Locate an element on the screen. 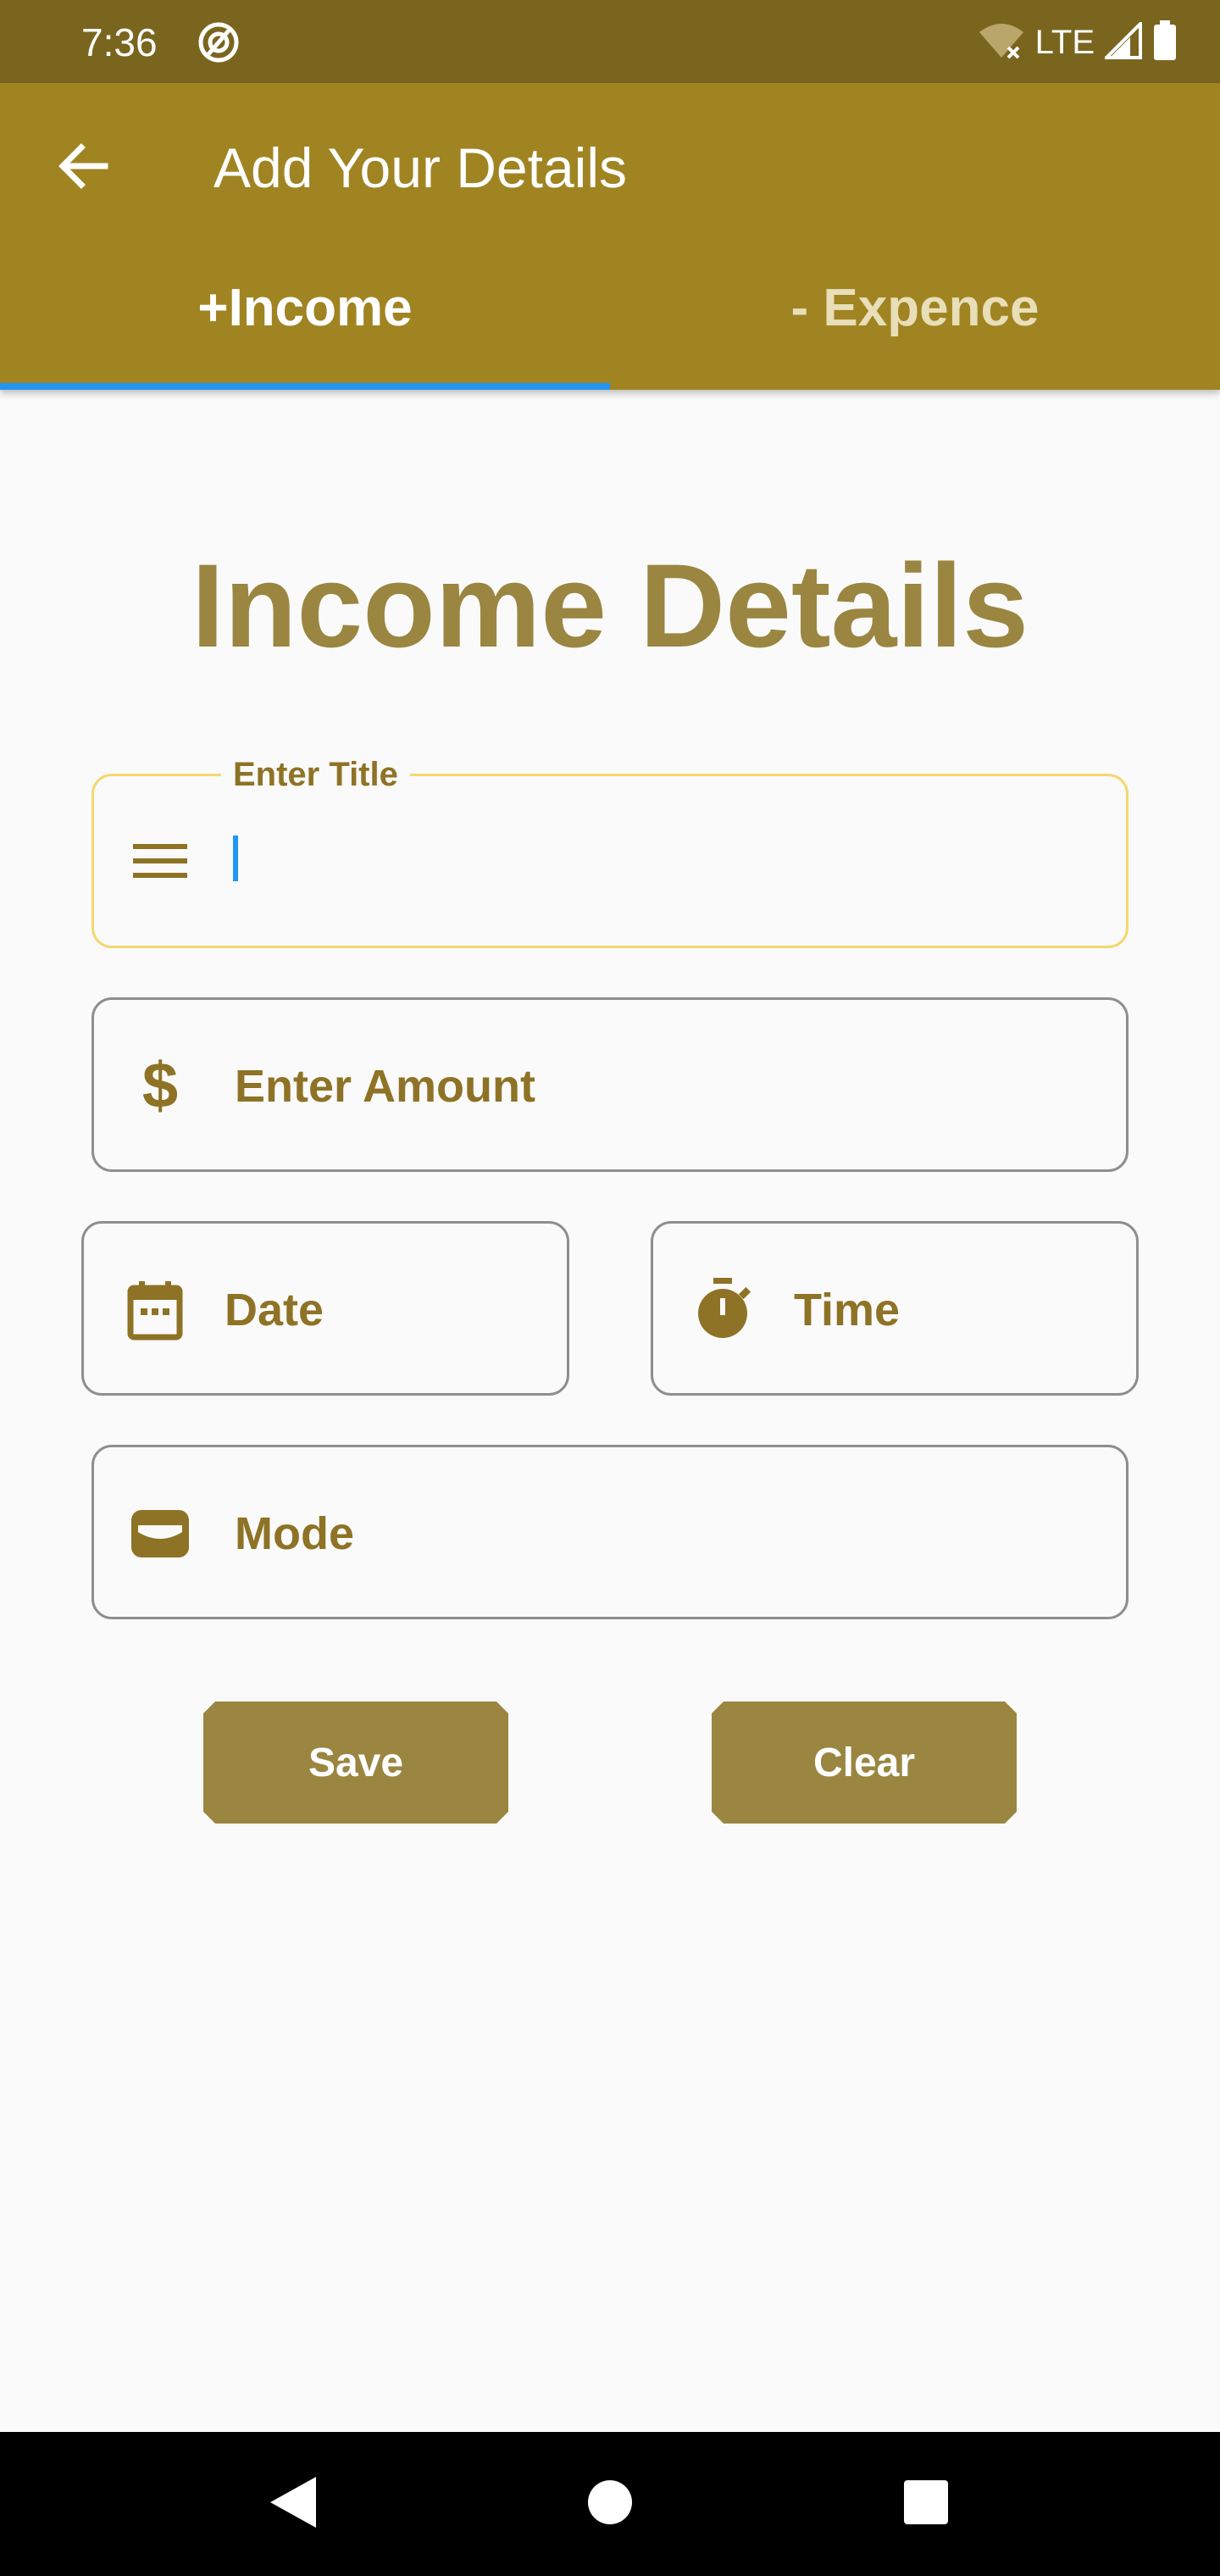 The width and height of the screenshot is (1220, 2576). date-field: Date is located at coordinates (325, 1308).